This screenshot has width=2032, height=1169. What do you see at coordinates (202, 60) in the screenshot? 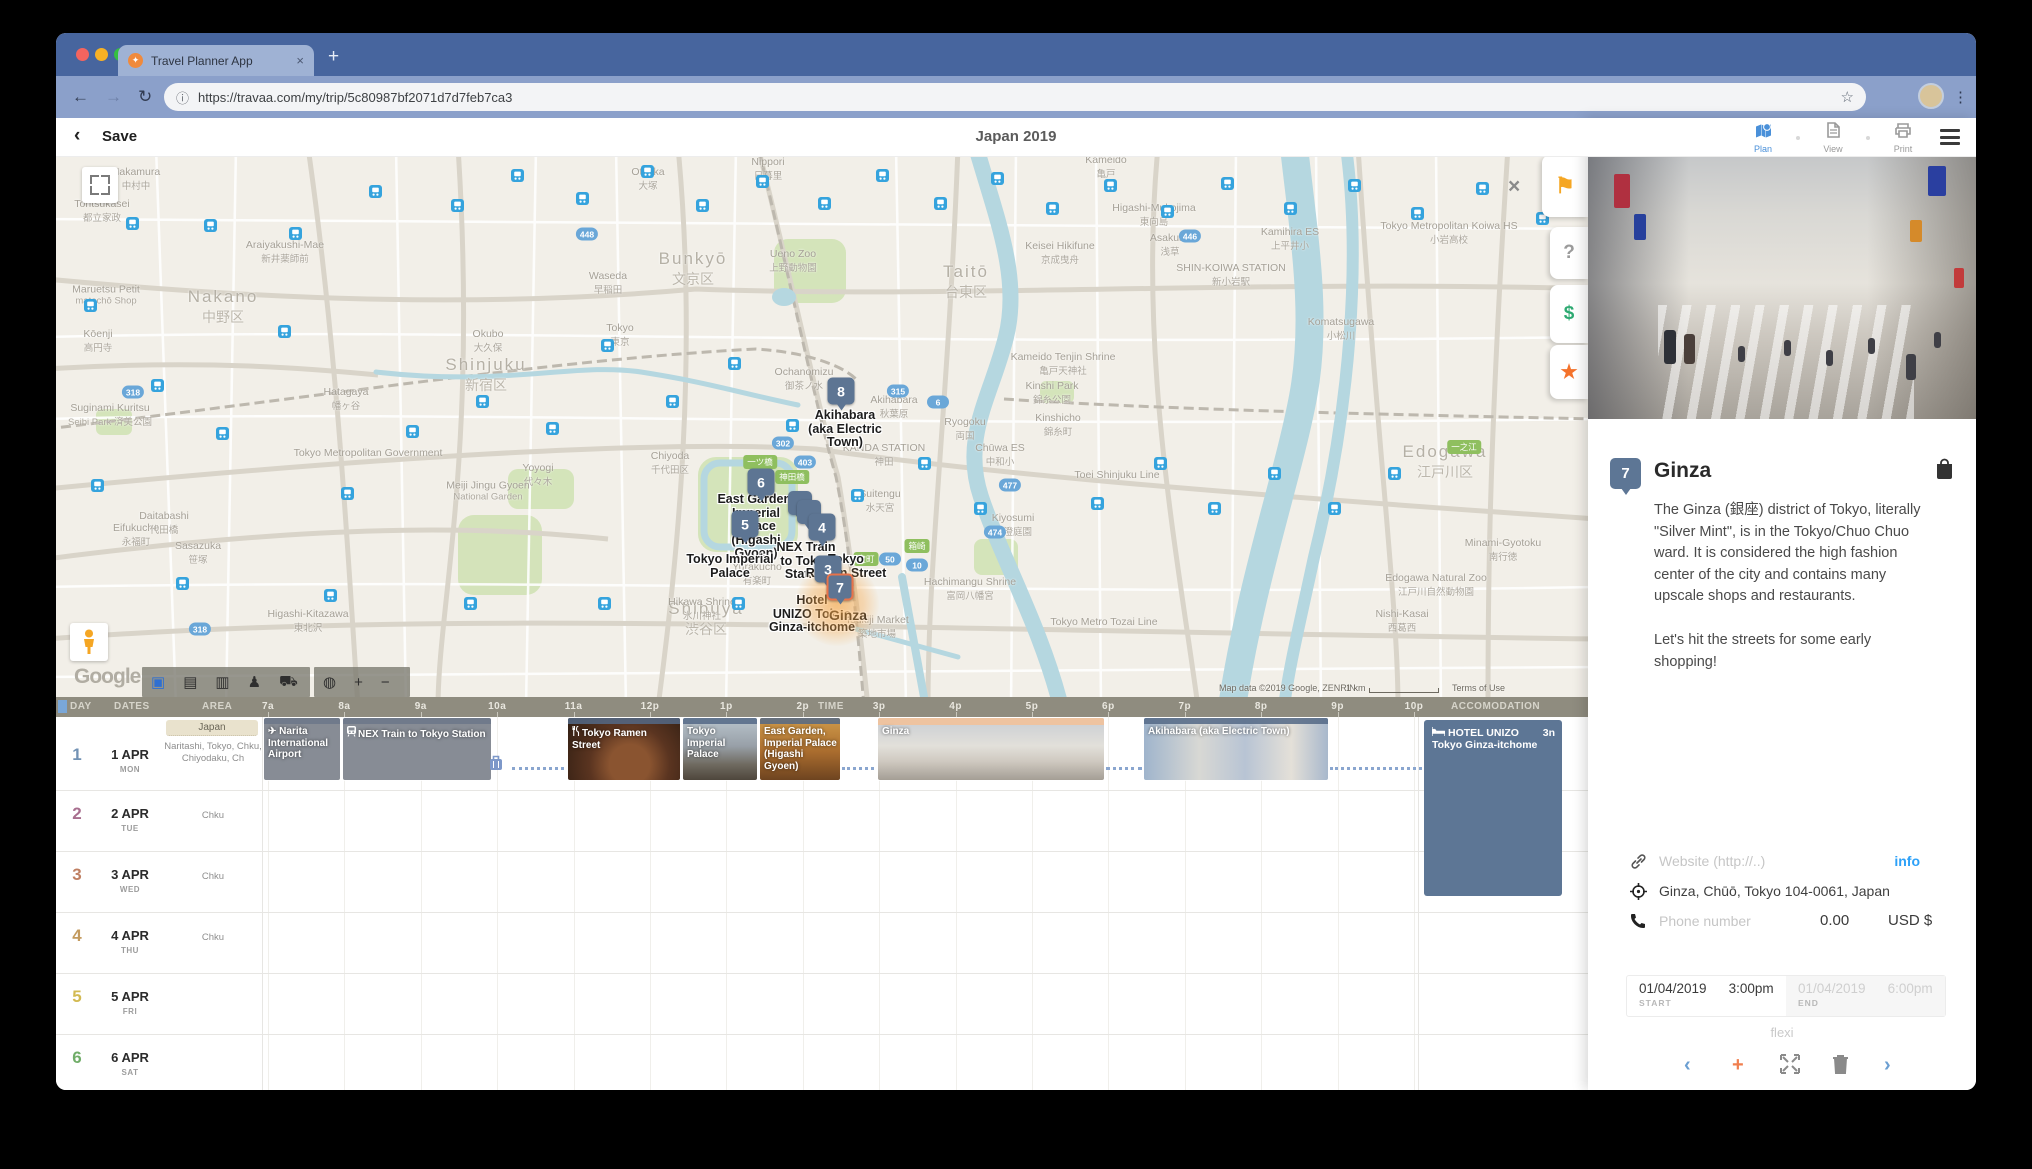
I see `tab-title: Travel Planner App` at bounding box center [202, 60].